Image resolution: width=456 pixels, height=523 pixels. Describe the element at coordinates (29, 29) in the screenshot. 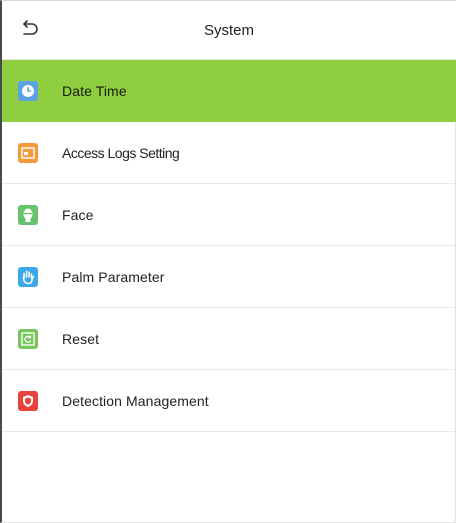

I see `back-arrow-icon` at that location.